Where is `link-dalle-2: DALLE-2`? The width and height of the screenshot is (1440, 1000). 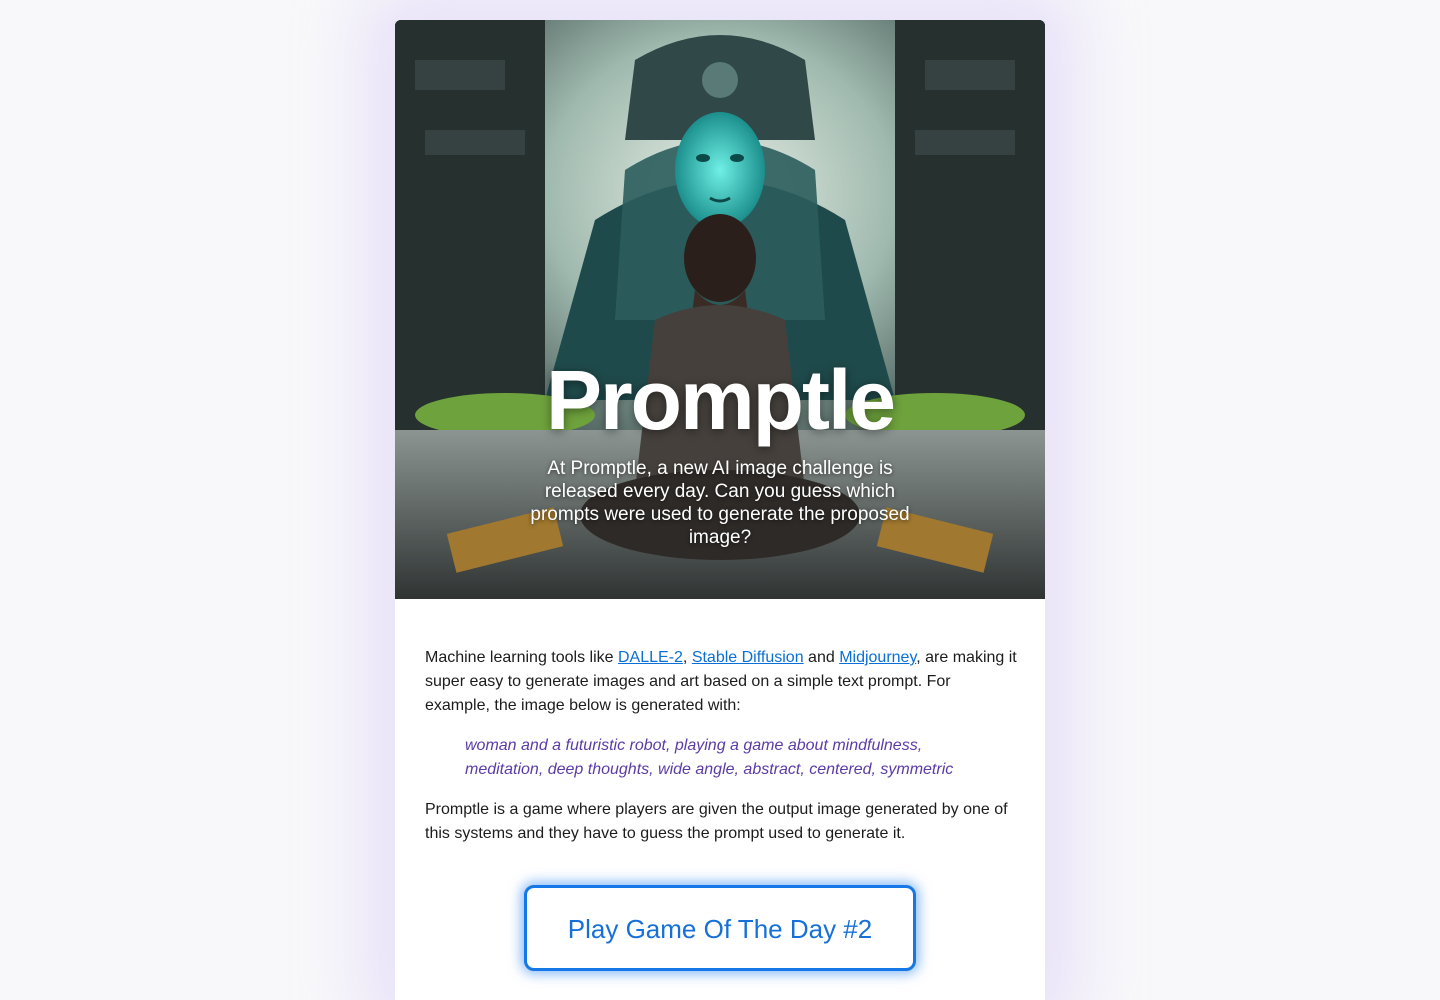
link-dalle-2: DALLE-2 is located at coordinates (650, 657).